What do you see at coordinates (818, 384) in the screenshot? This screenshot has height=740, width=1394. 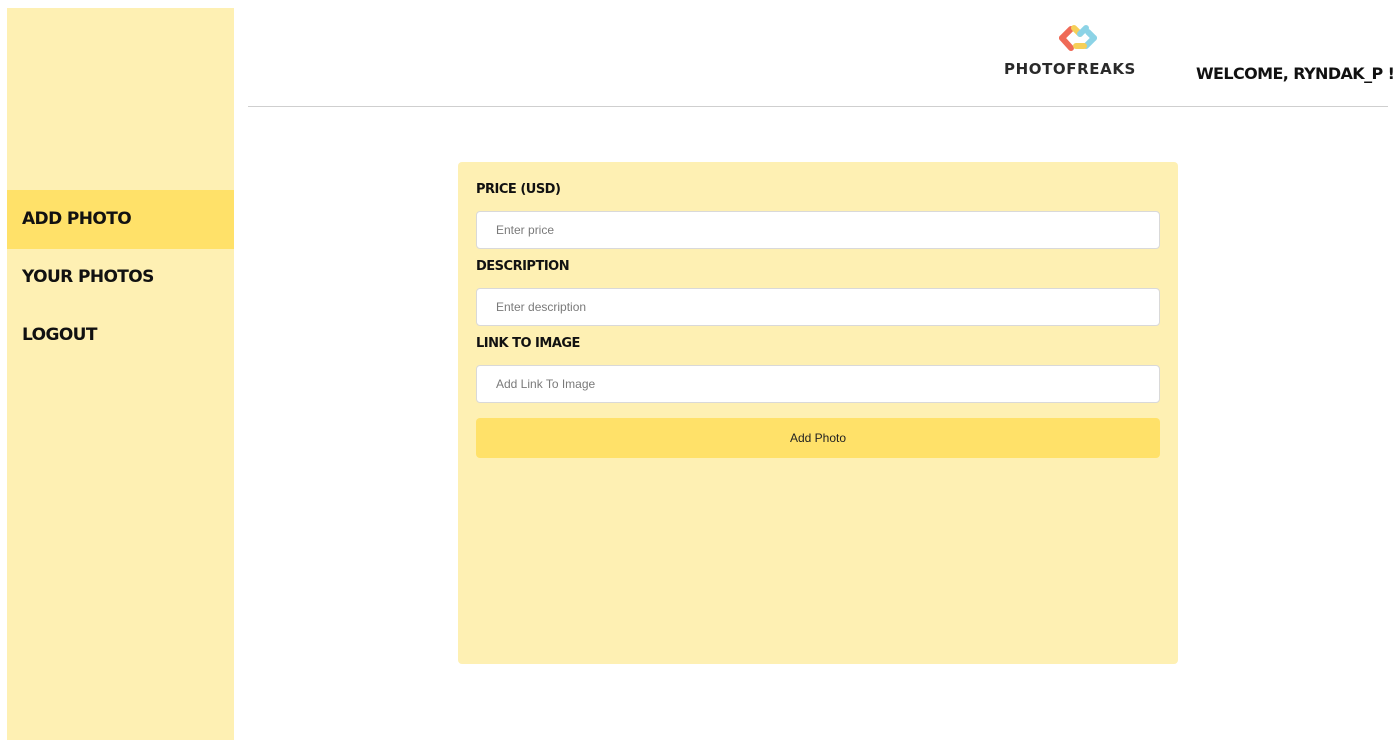 I see `link-input` at bounding box center [818, 384].